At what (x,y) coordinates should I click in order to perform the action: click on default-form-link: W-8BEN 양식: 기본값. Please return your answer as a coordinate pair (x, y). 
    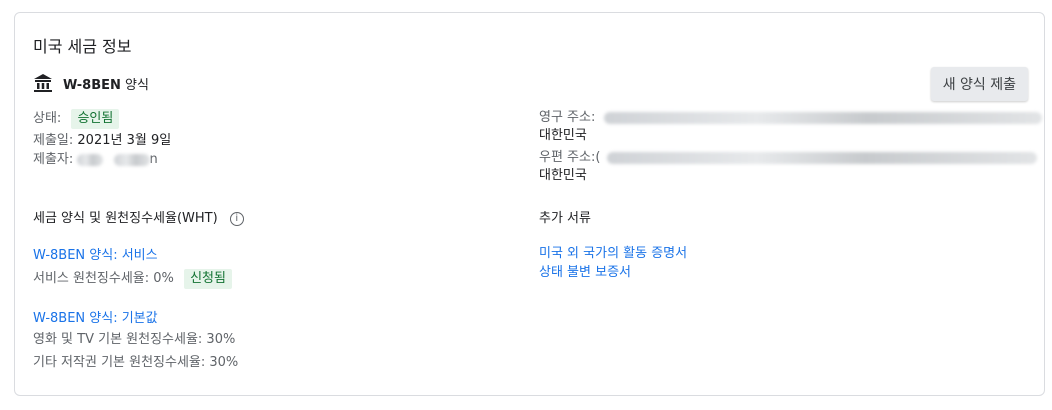
    Looking at the image, I should click on (95, 316).